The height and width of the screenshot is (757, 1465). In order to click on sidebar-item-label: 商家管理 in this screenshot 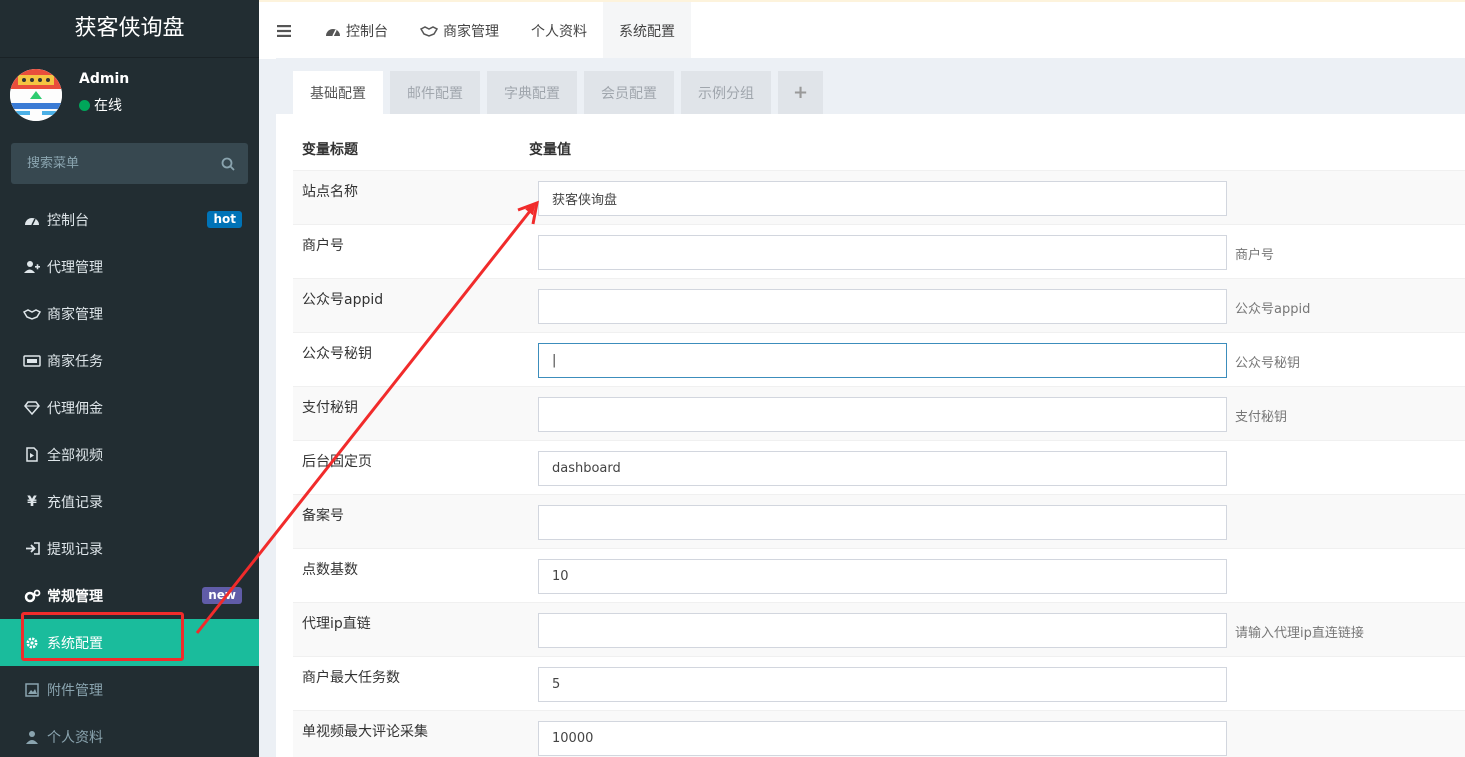, I will do `click(75, 314)`.